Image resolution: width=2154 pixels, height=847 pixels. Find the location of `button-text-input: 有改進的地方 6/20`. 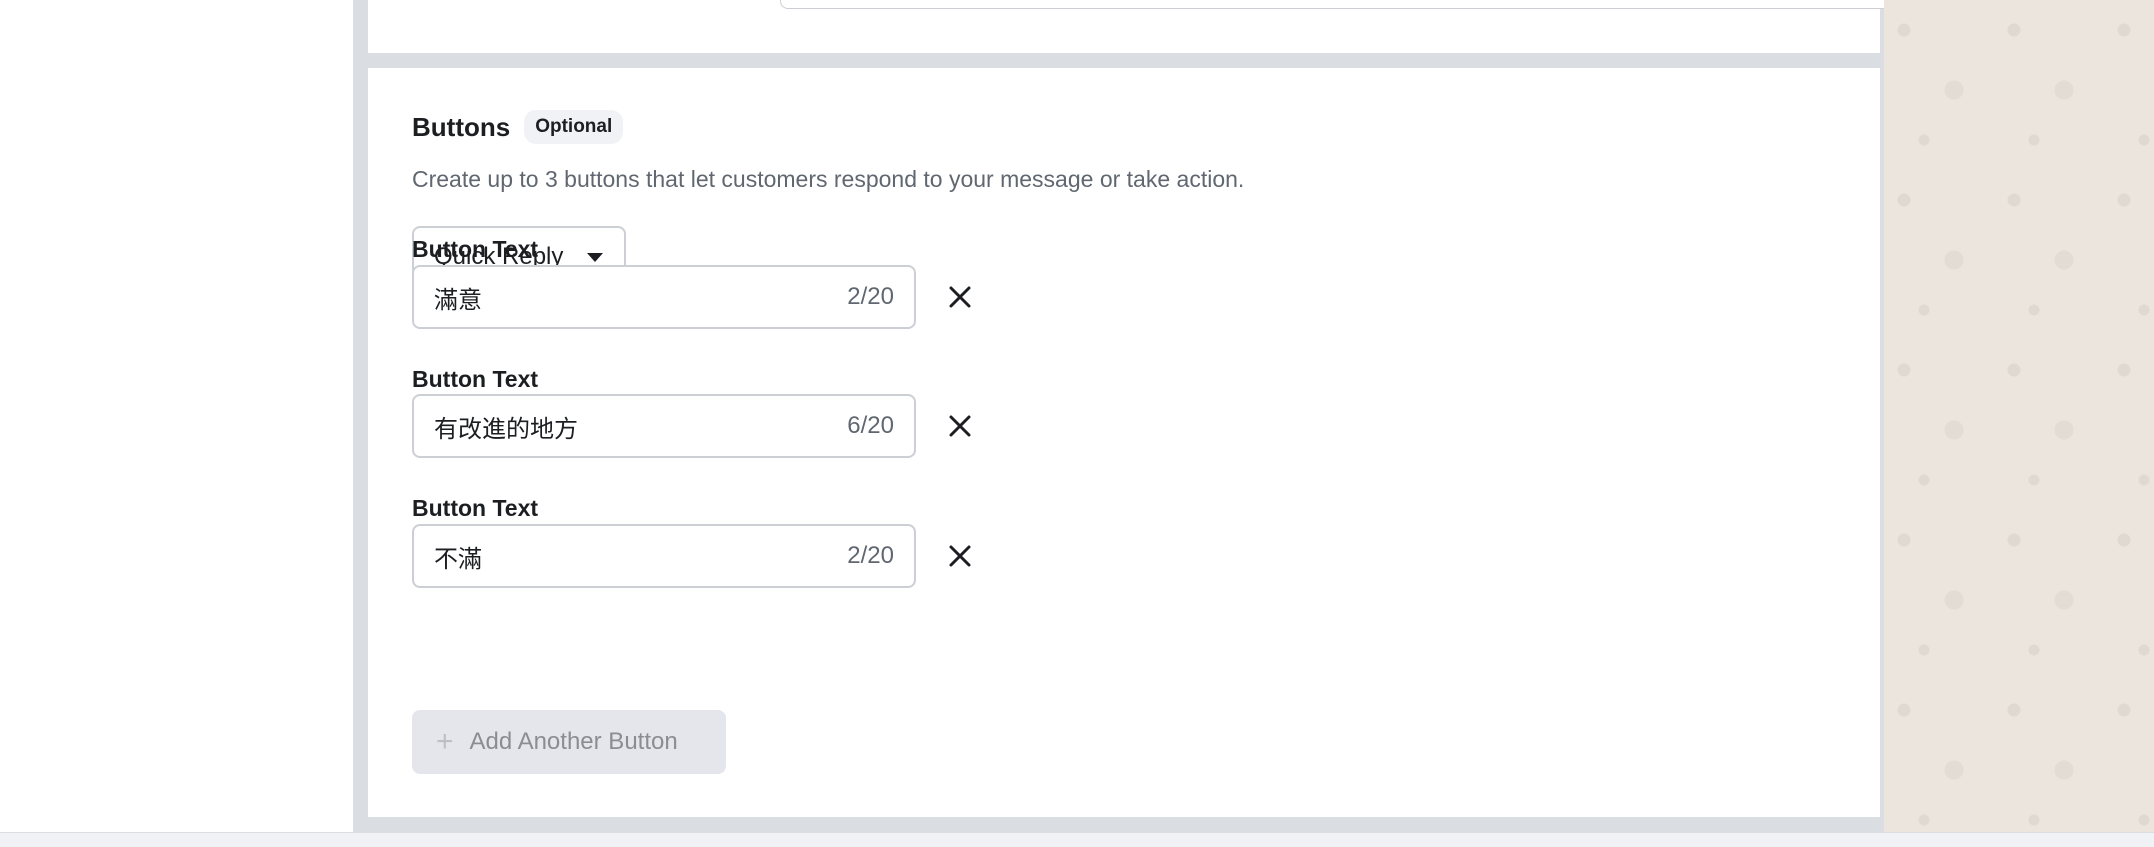

button-text-input: 有改進的地方 6/20 is located at coordinates (664, 426).